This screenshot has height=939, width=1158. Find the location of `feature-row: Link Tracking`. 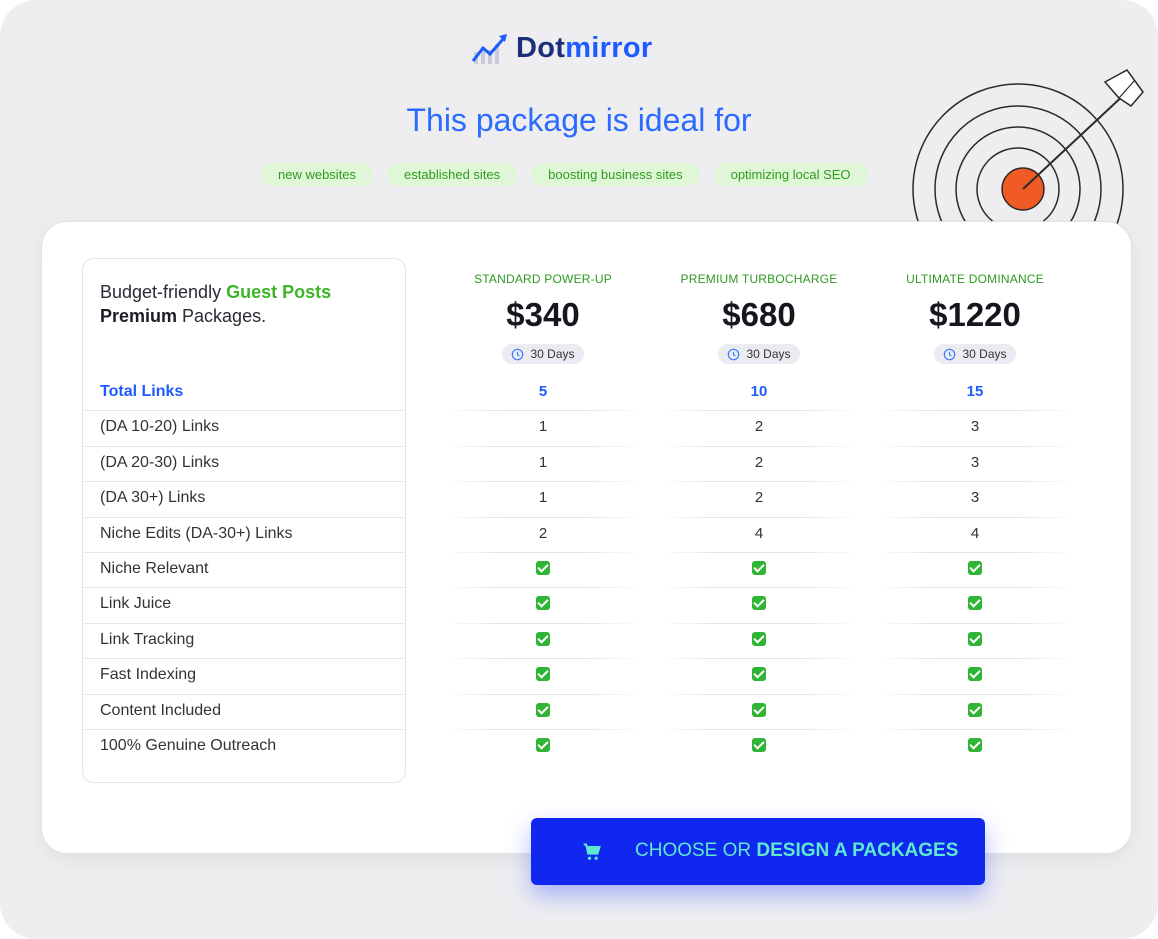

feature-row: Link Tracking is located at coordinates (584, 640).